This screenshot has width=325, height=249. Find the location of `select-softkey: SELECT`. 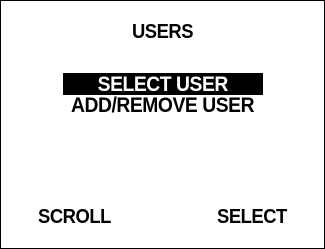

select-softkey: SELECT is located at coordinates (252, 217).